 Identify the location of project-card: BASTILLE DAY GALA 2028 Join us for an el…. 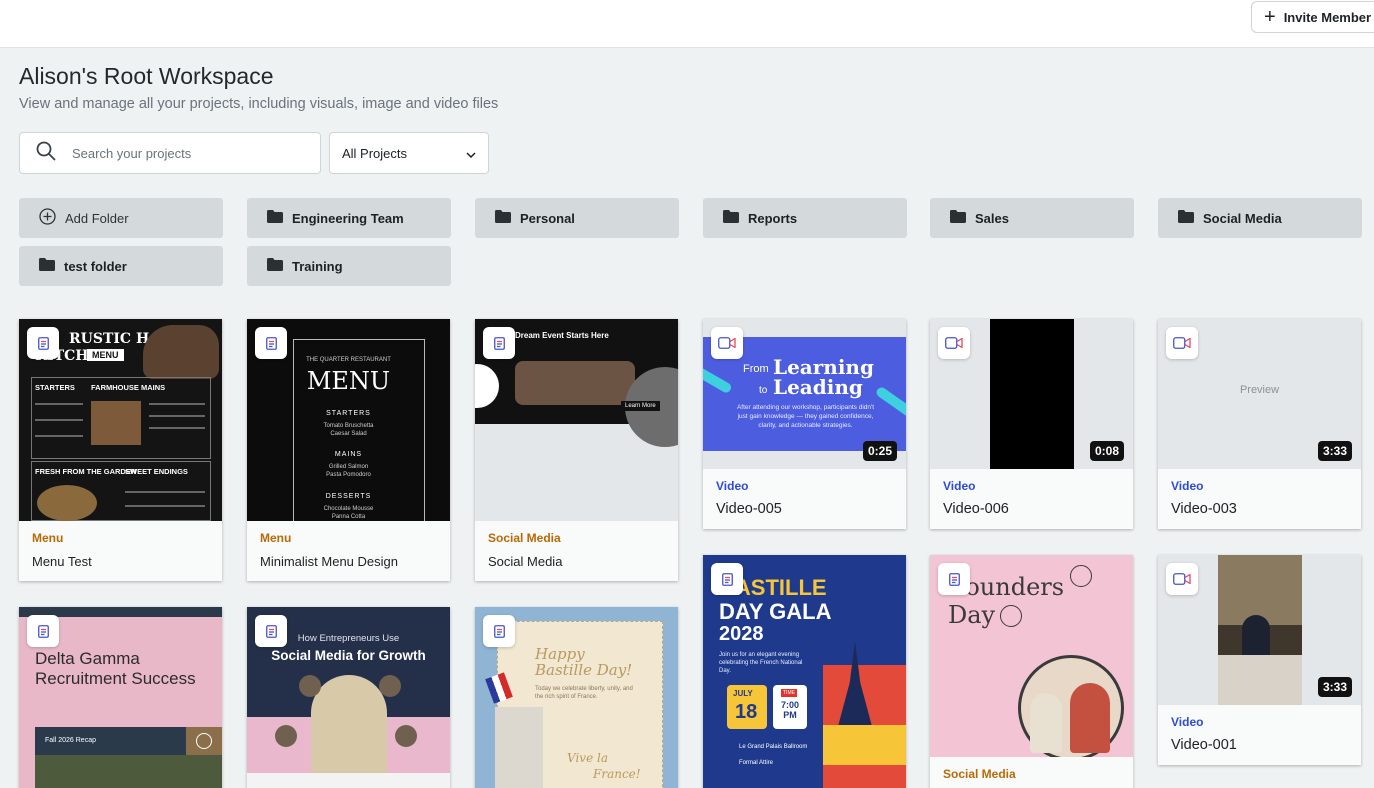
(804, 671).